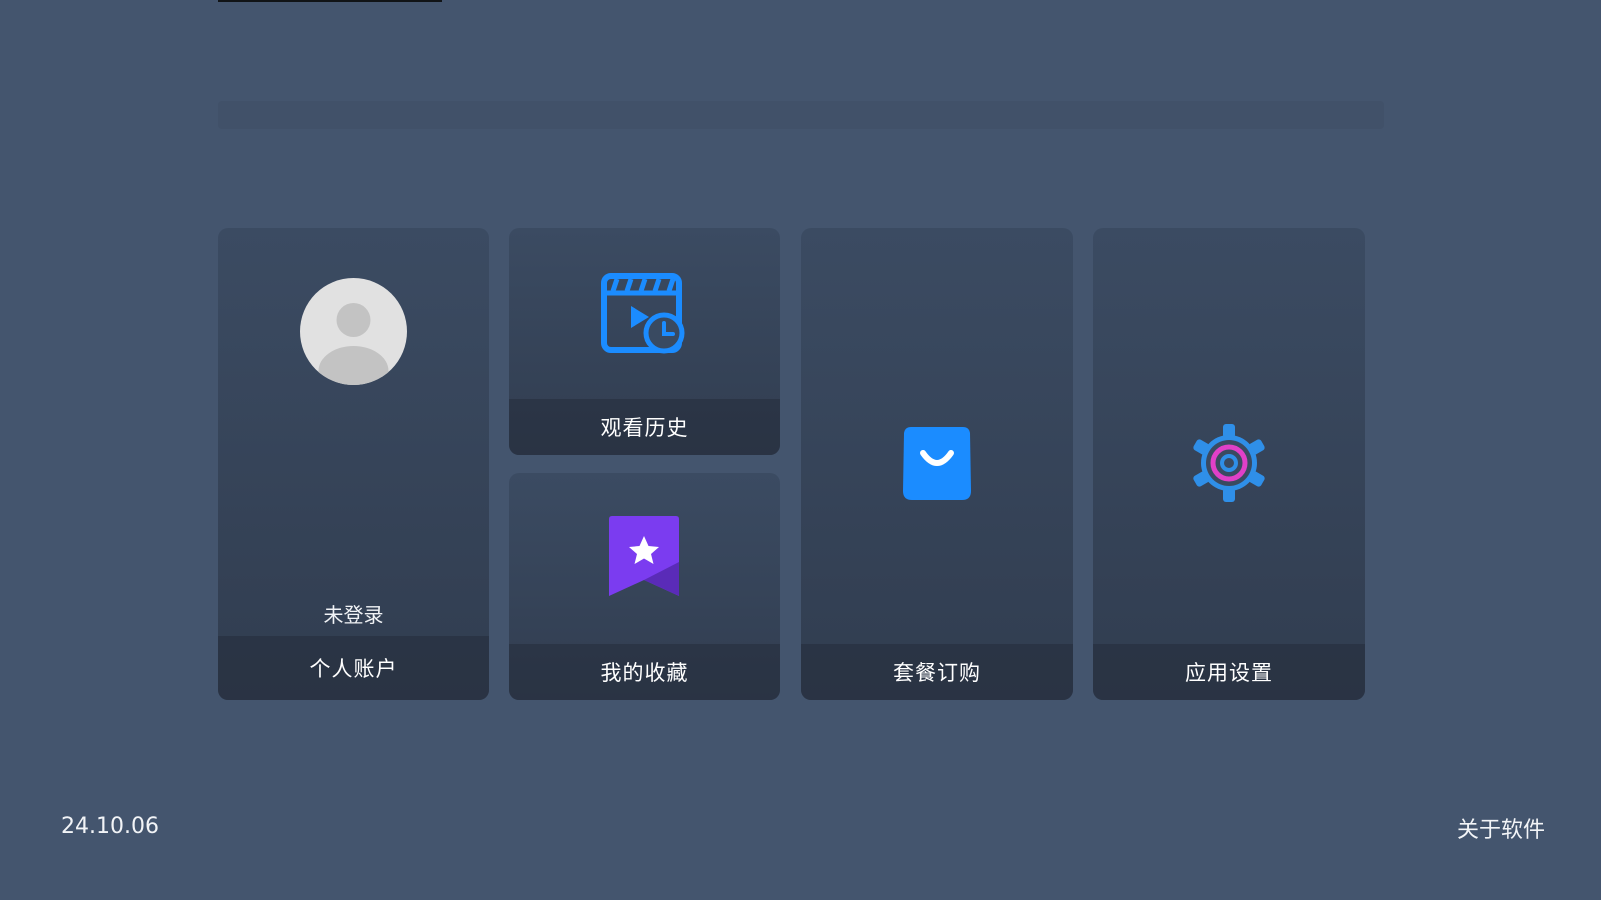 Image resolution: width=1601 pixels, height=900 pixels. What do you see at coordinates (644, 427) in the screenshot?
I see `history-tile-label: 观看历史` at bounding box center [644, 427].